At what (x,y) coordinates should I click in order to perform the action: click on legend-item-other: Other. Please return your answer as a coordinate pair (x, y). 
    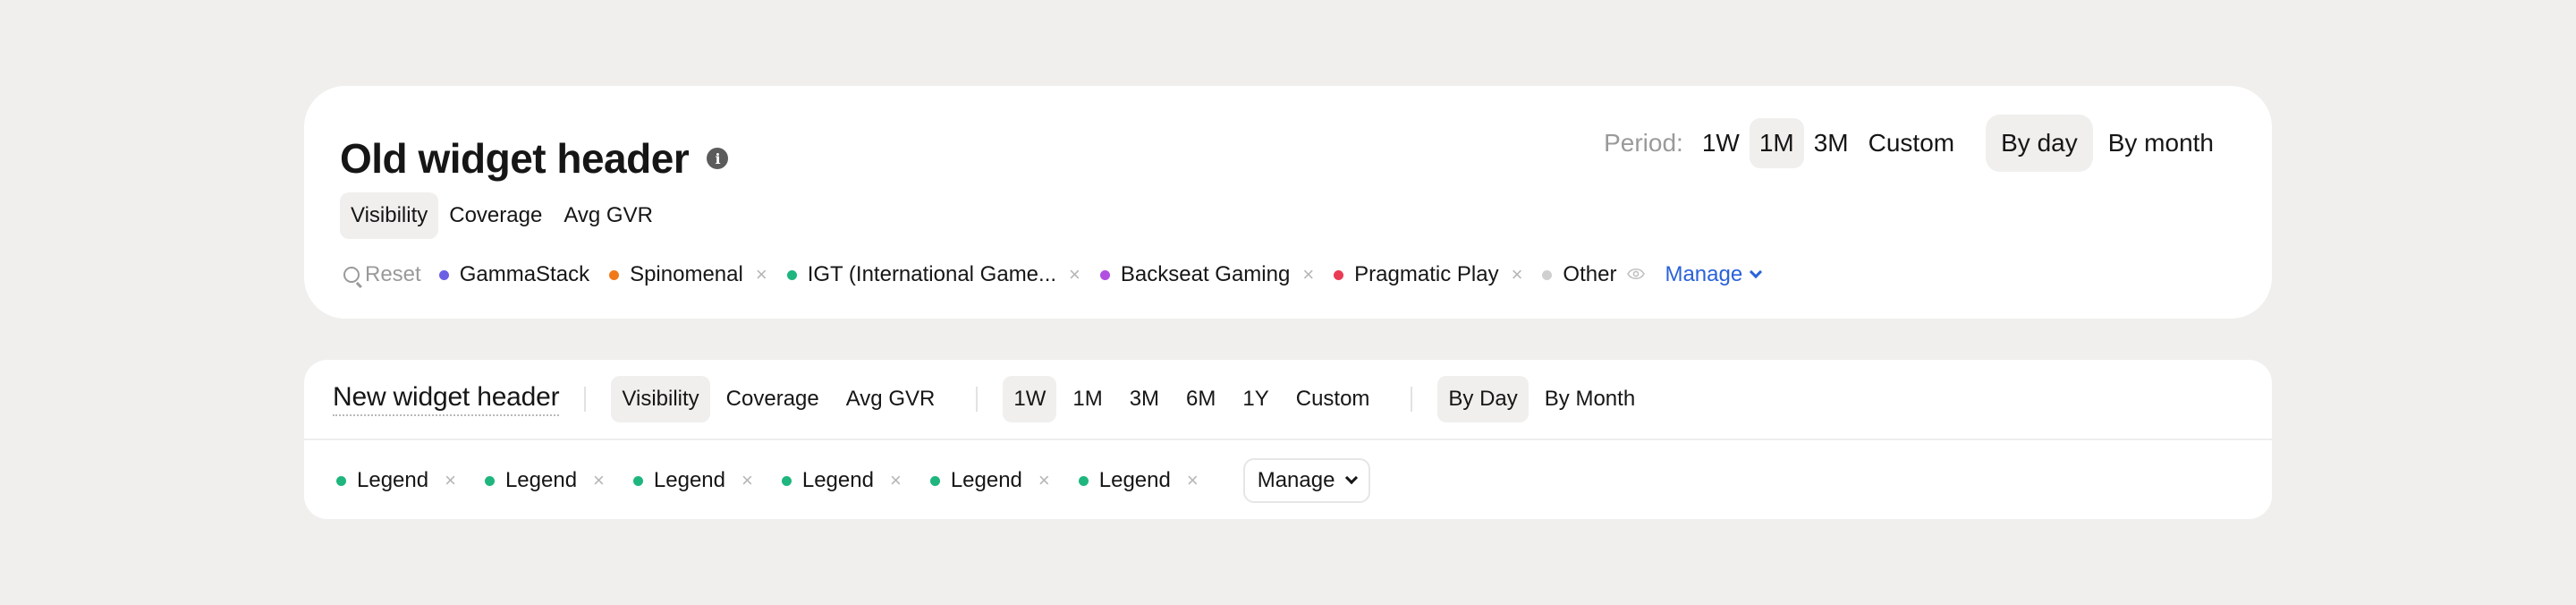
    Looking at the image, I should click on (1594, 274).